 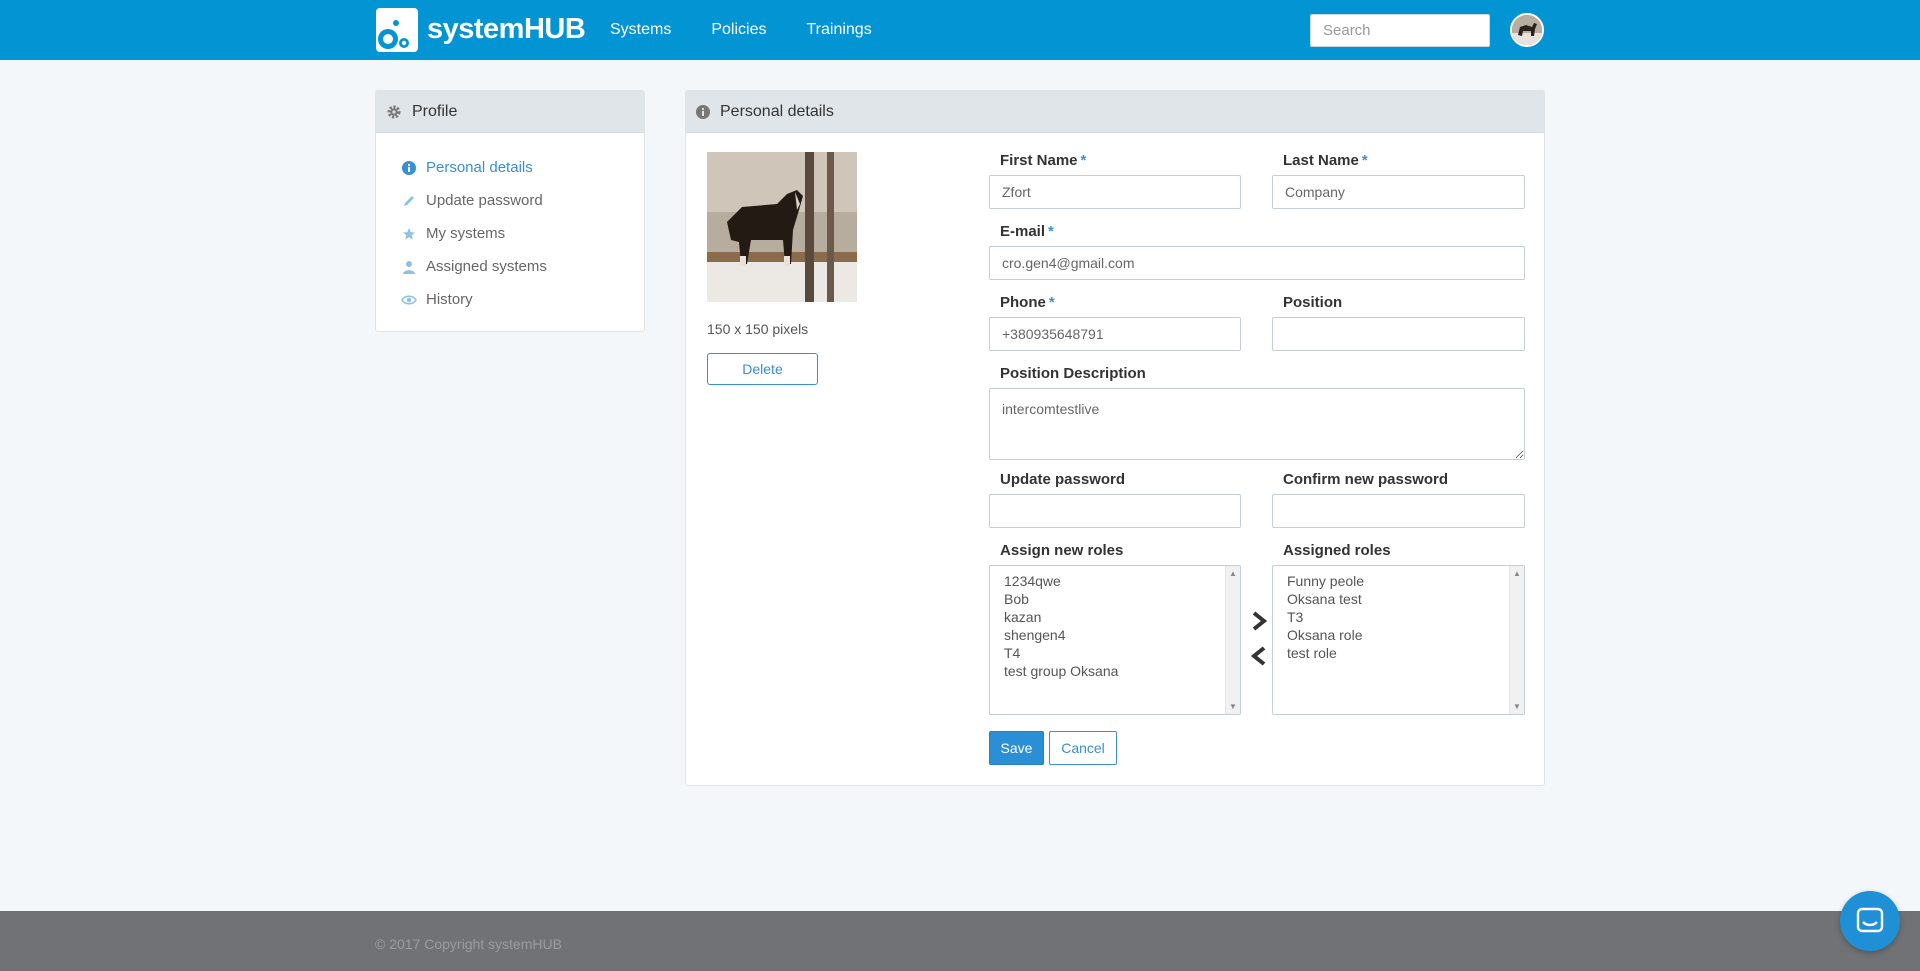 I want to click on details-panel-title: Personal details, so click(x=777, y=111).